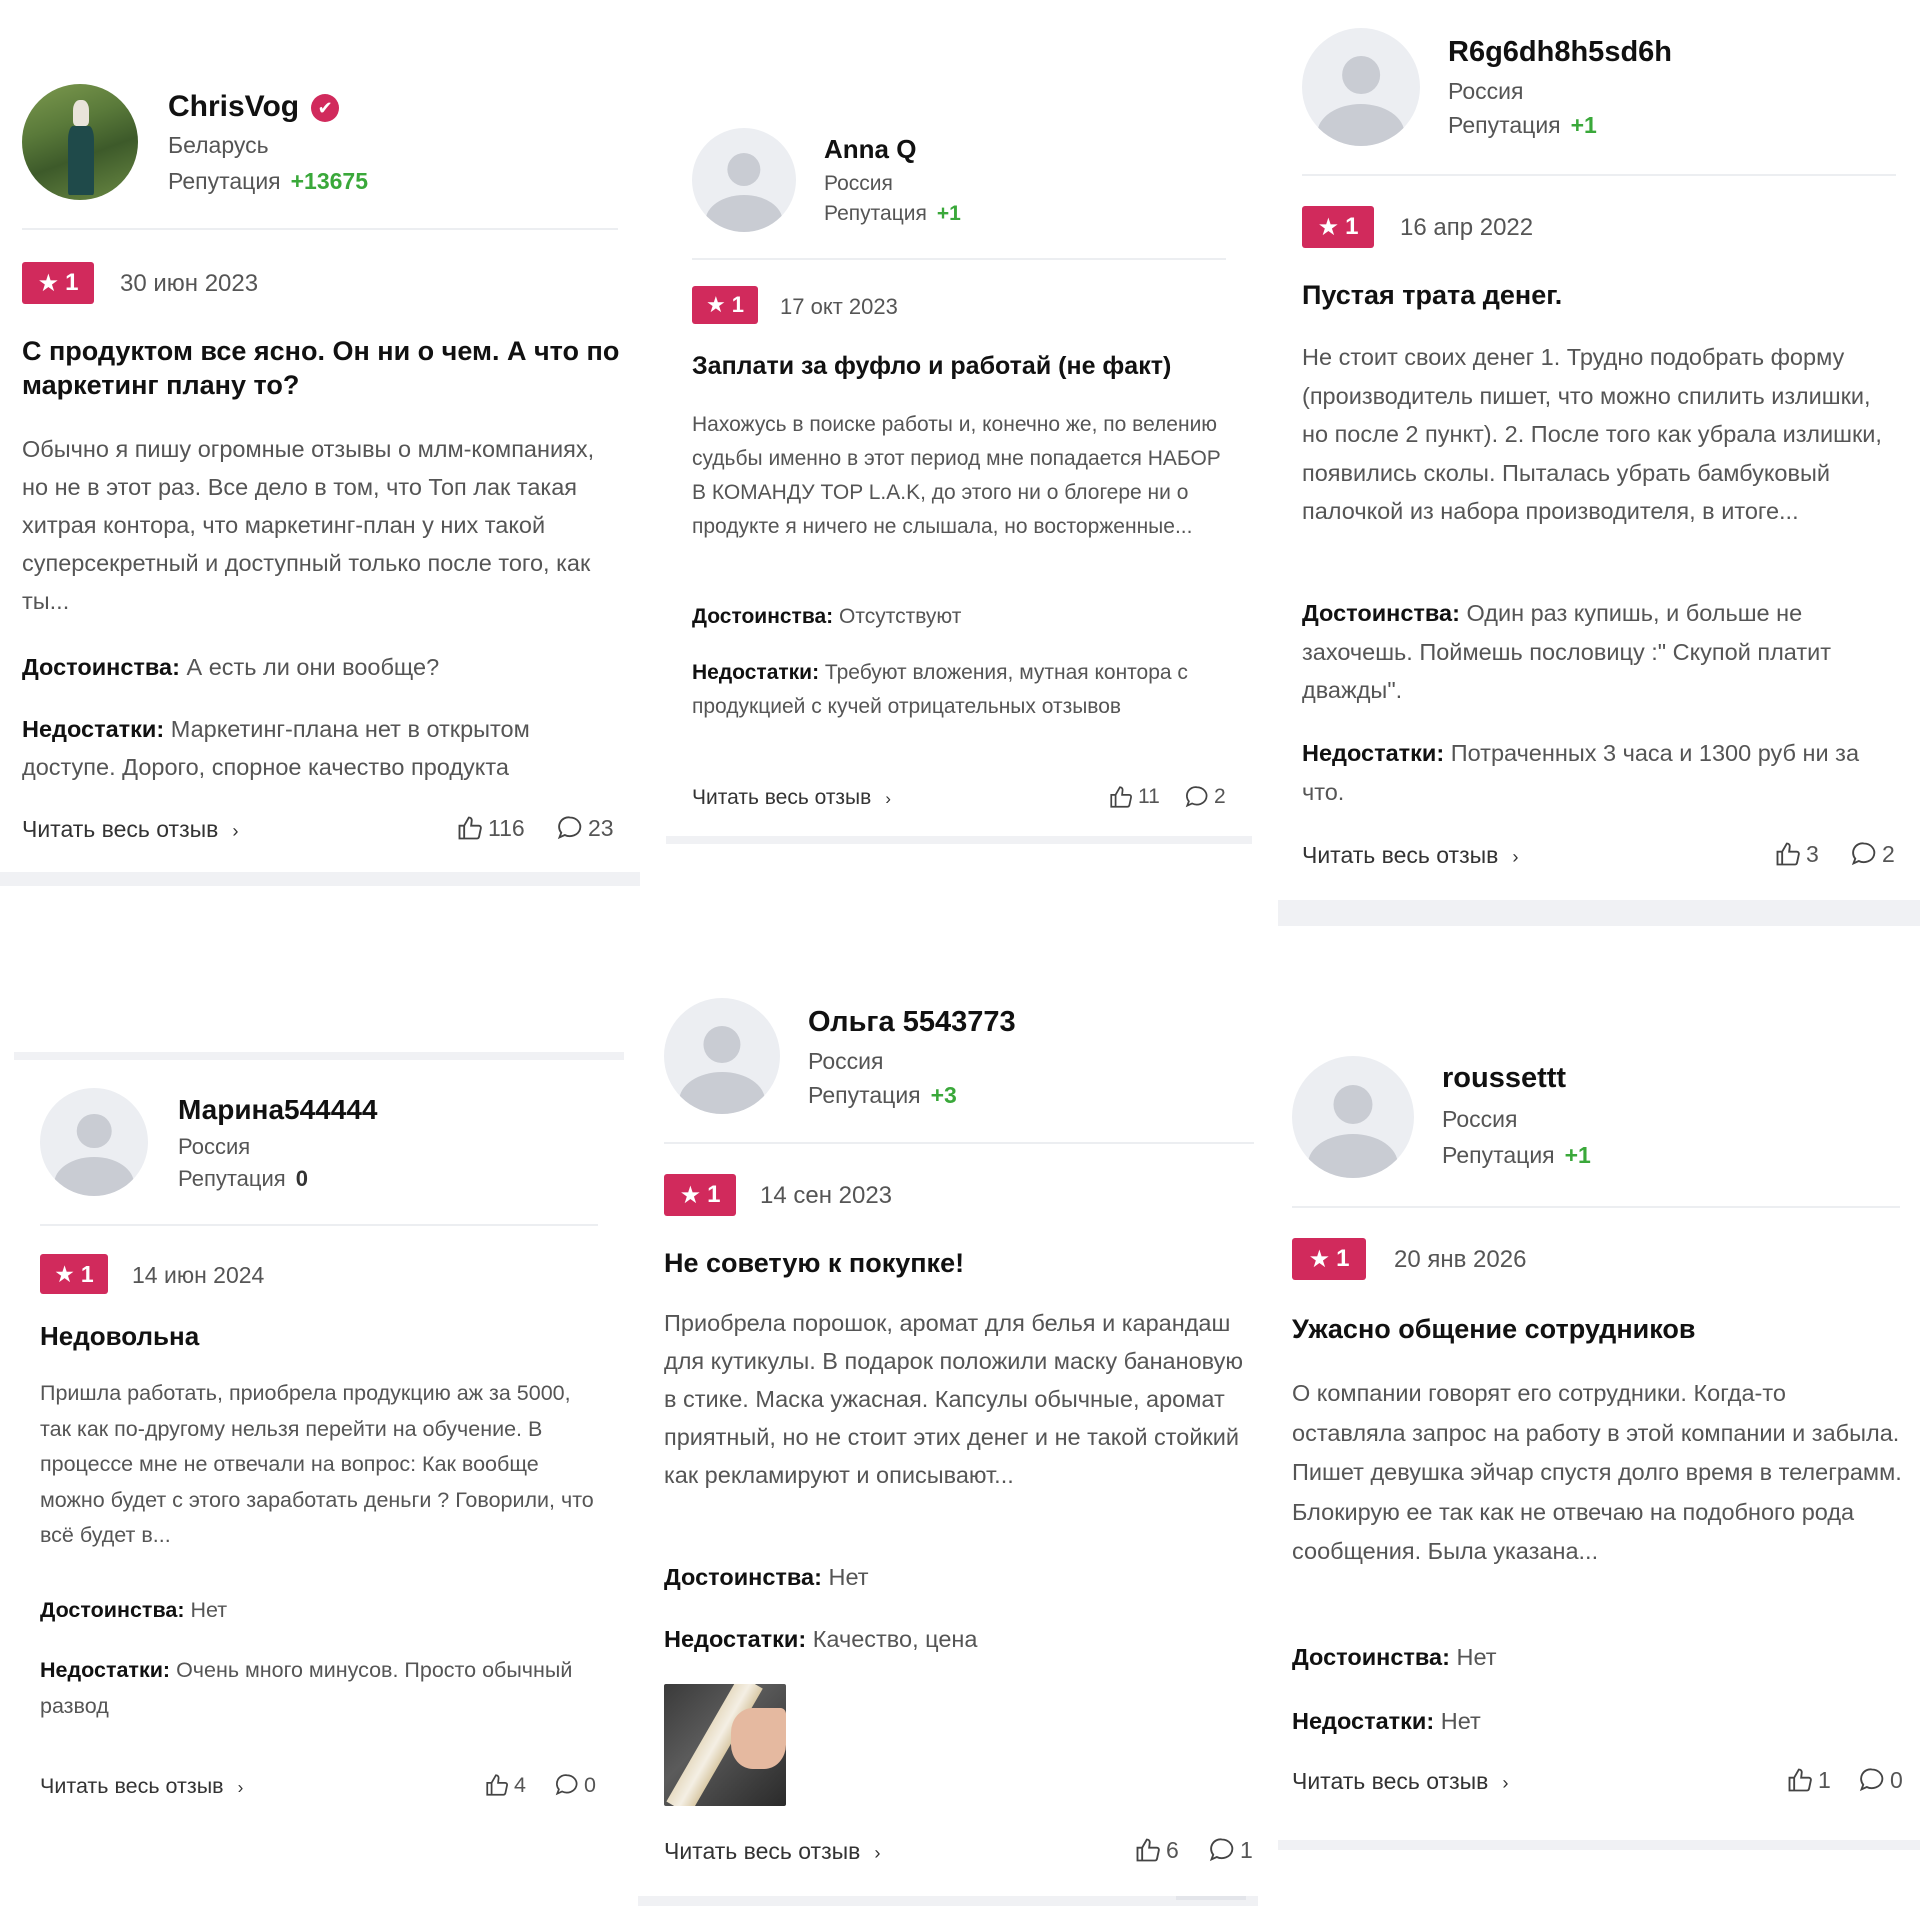 This screenshot has width=1920, height=1920. Describe the element at coordinates (962, 366) in the screenshot. I see `review-title: Заплати за фуфло и работай (не факт)` at that location.